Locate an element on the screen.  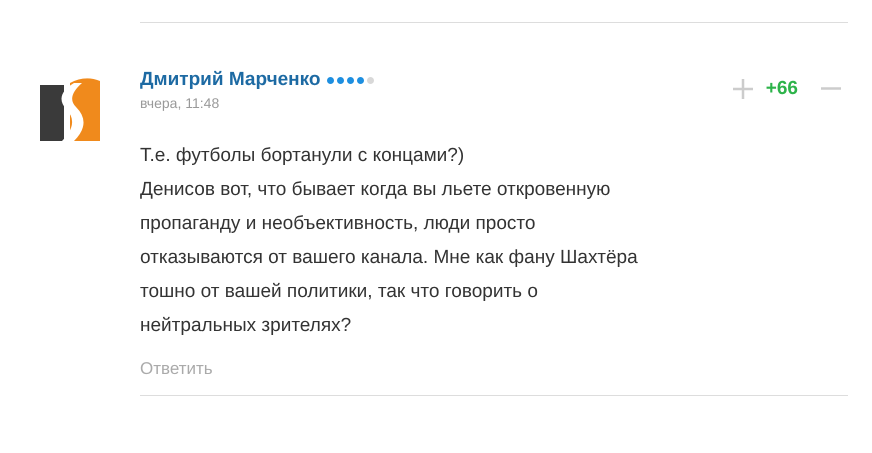
comment-text-line: отказываются от вашего канала. Мне как фану Шахтёра is located at coordinates (389, 258).